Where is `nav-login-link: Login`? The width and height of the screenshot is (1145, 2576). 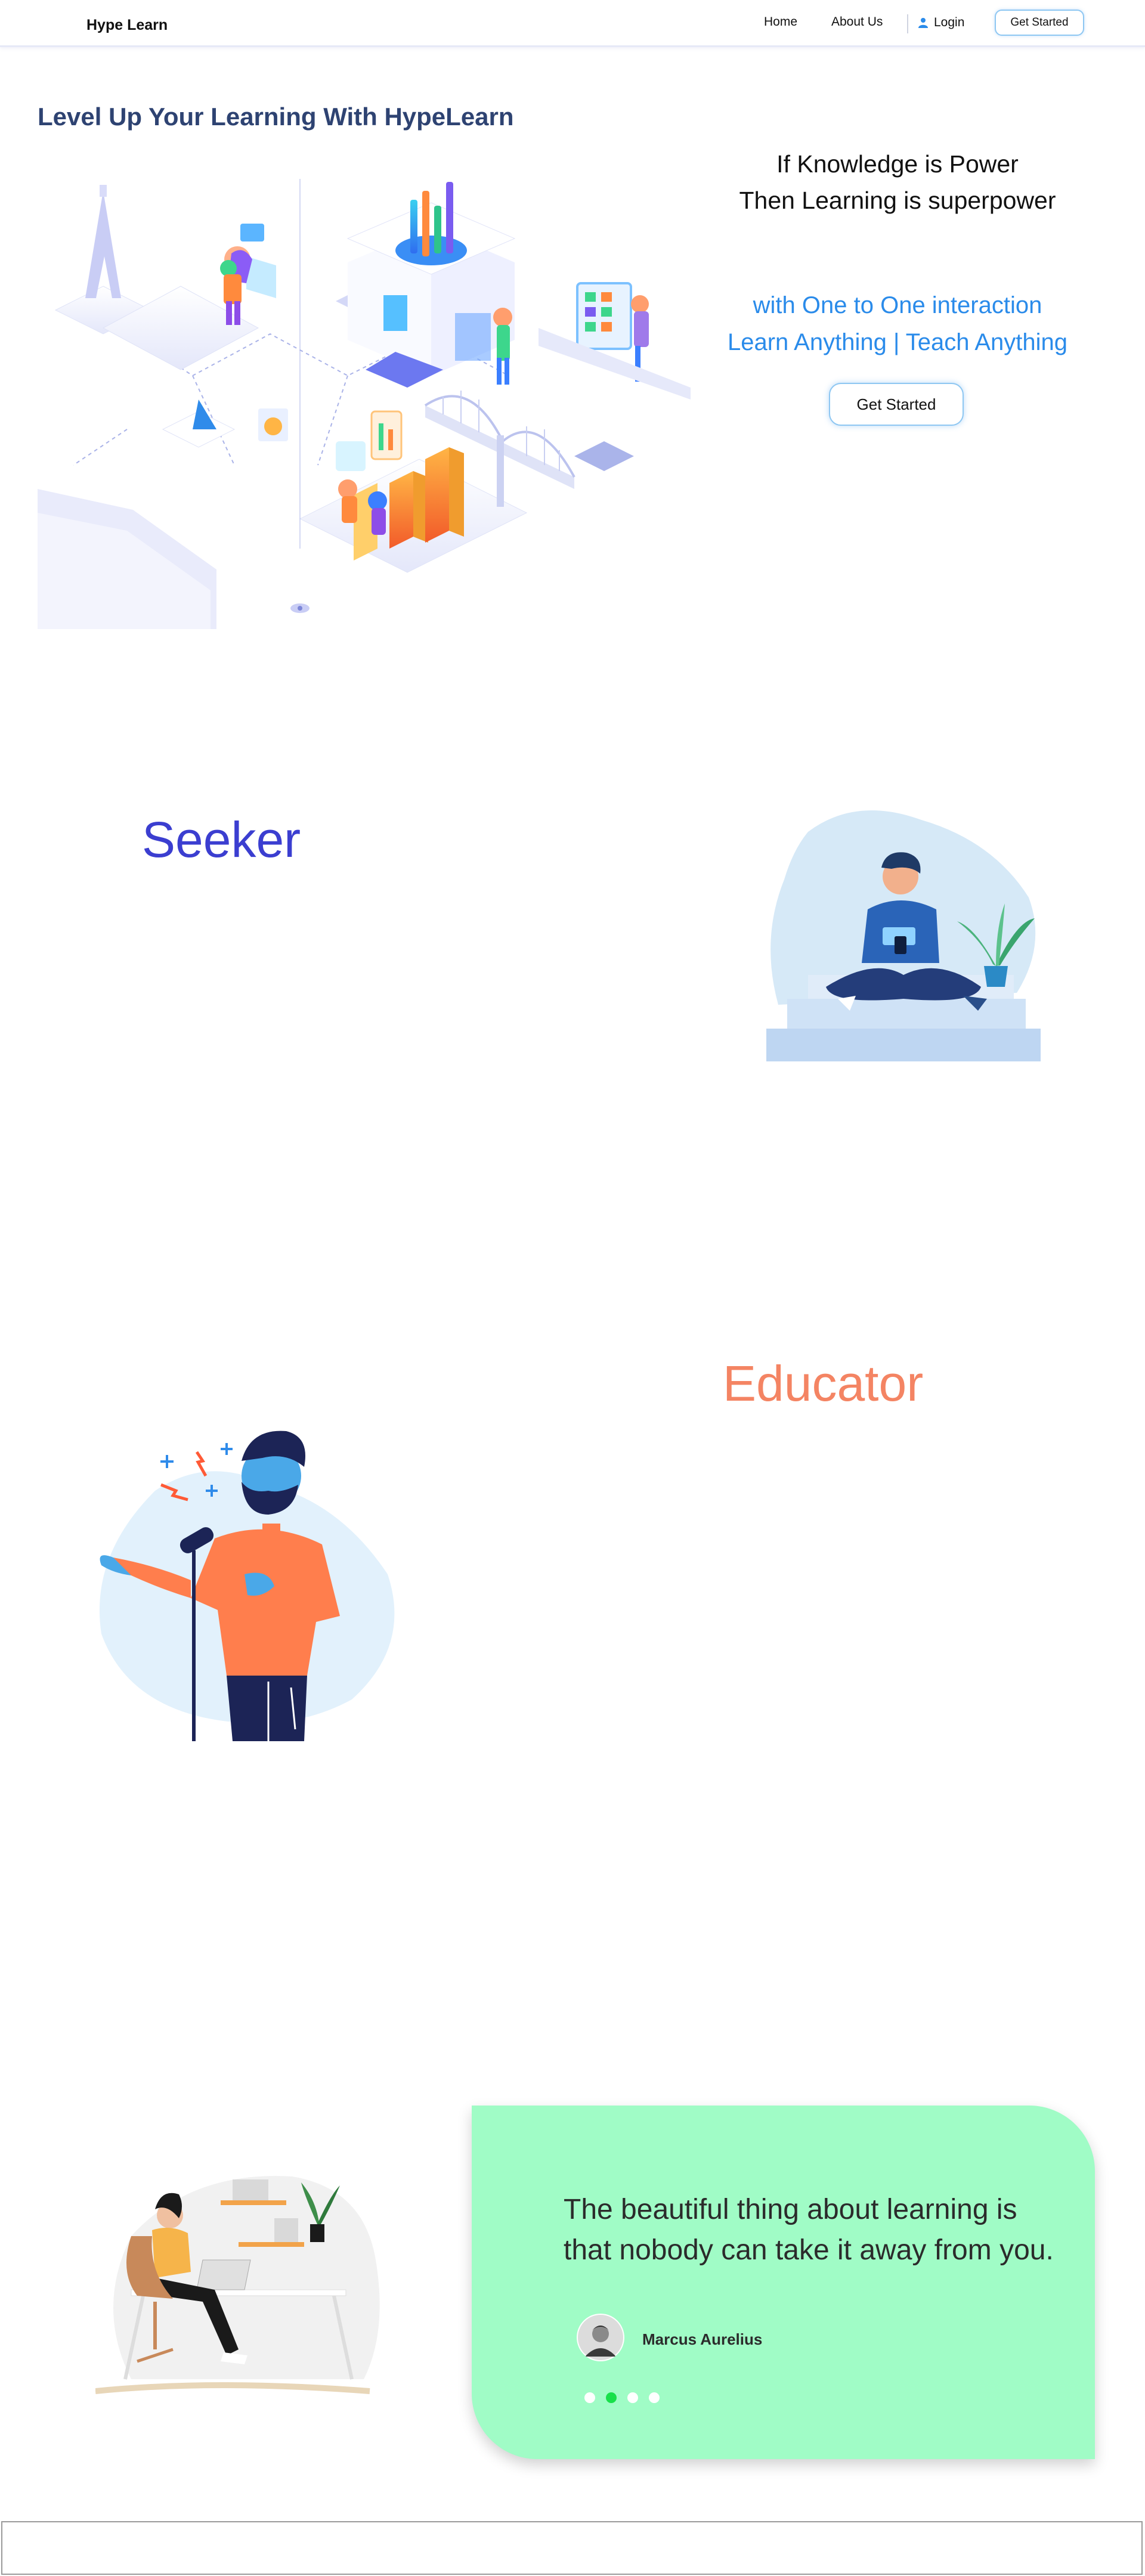 nav-login-link: Login is located at coordinates (941, 23).